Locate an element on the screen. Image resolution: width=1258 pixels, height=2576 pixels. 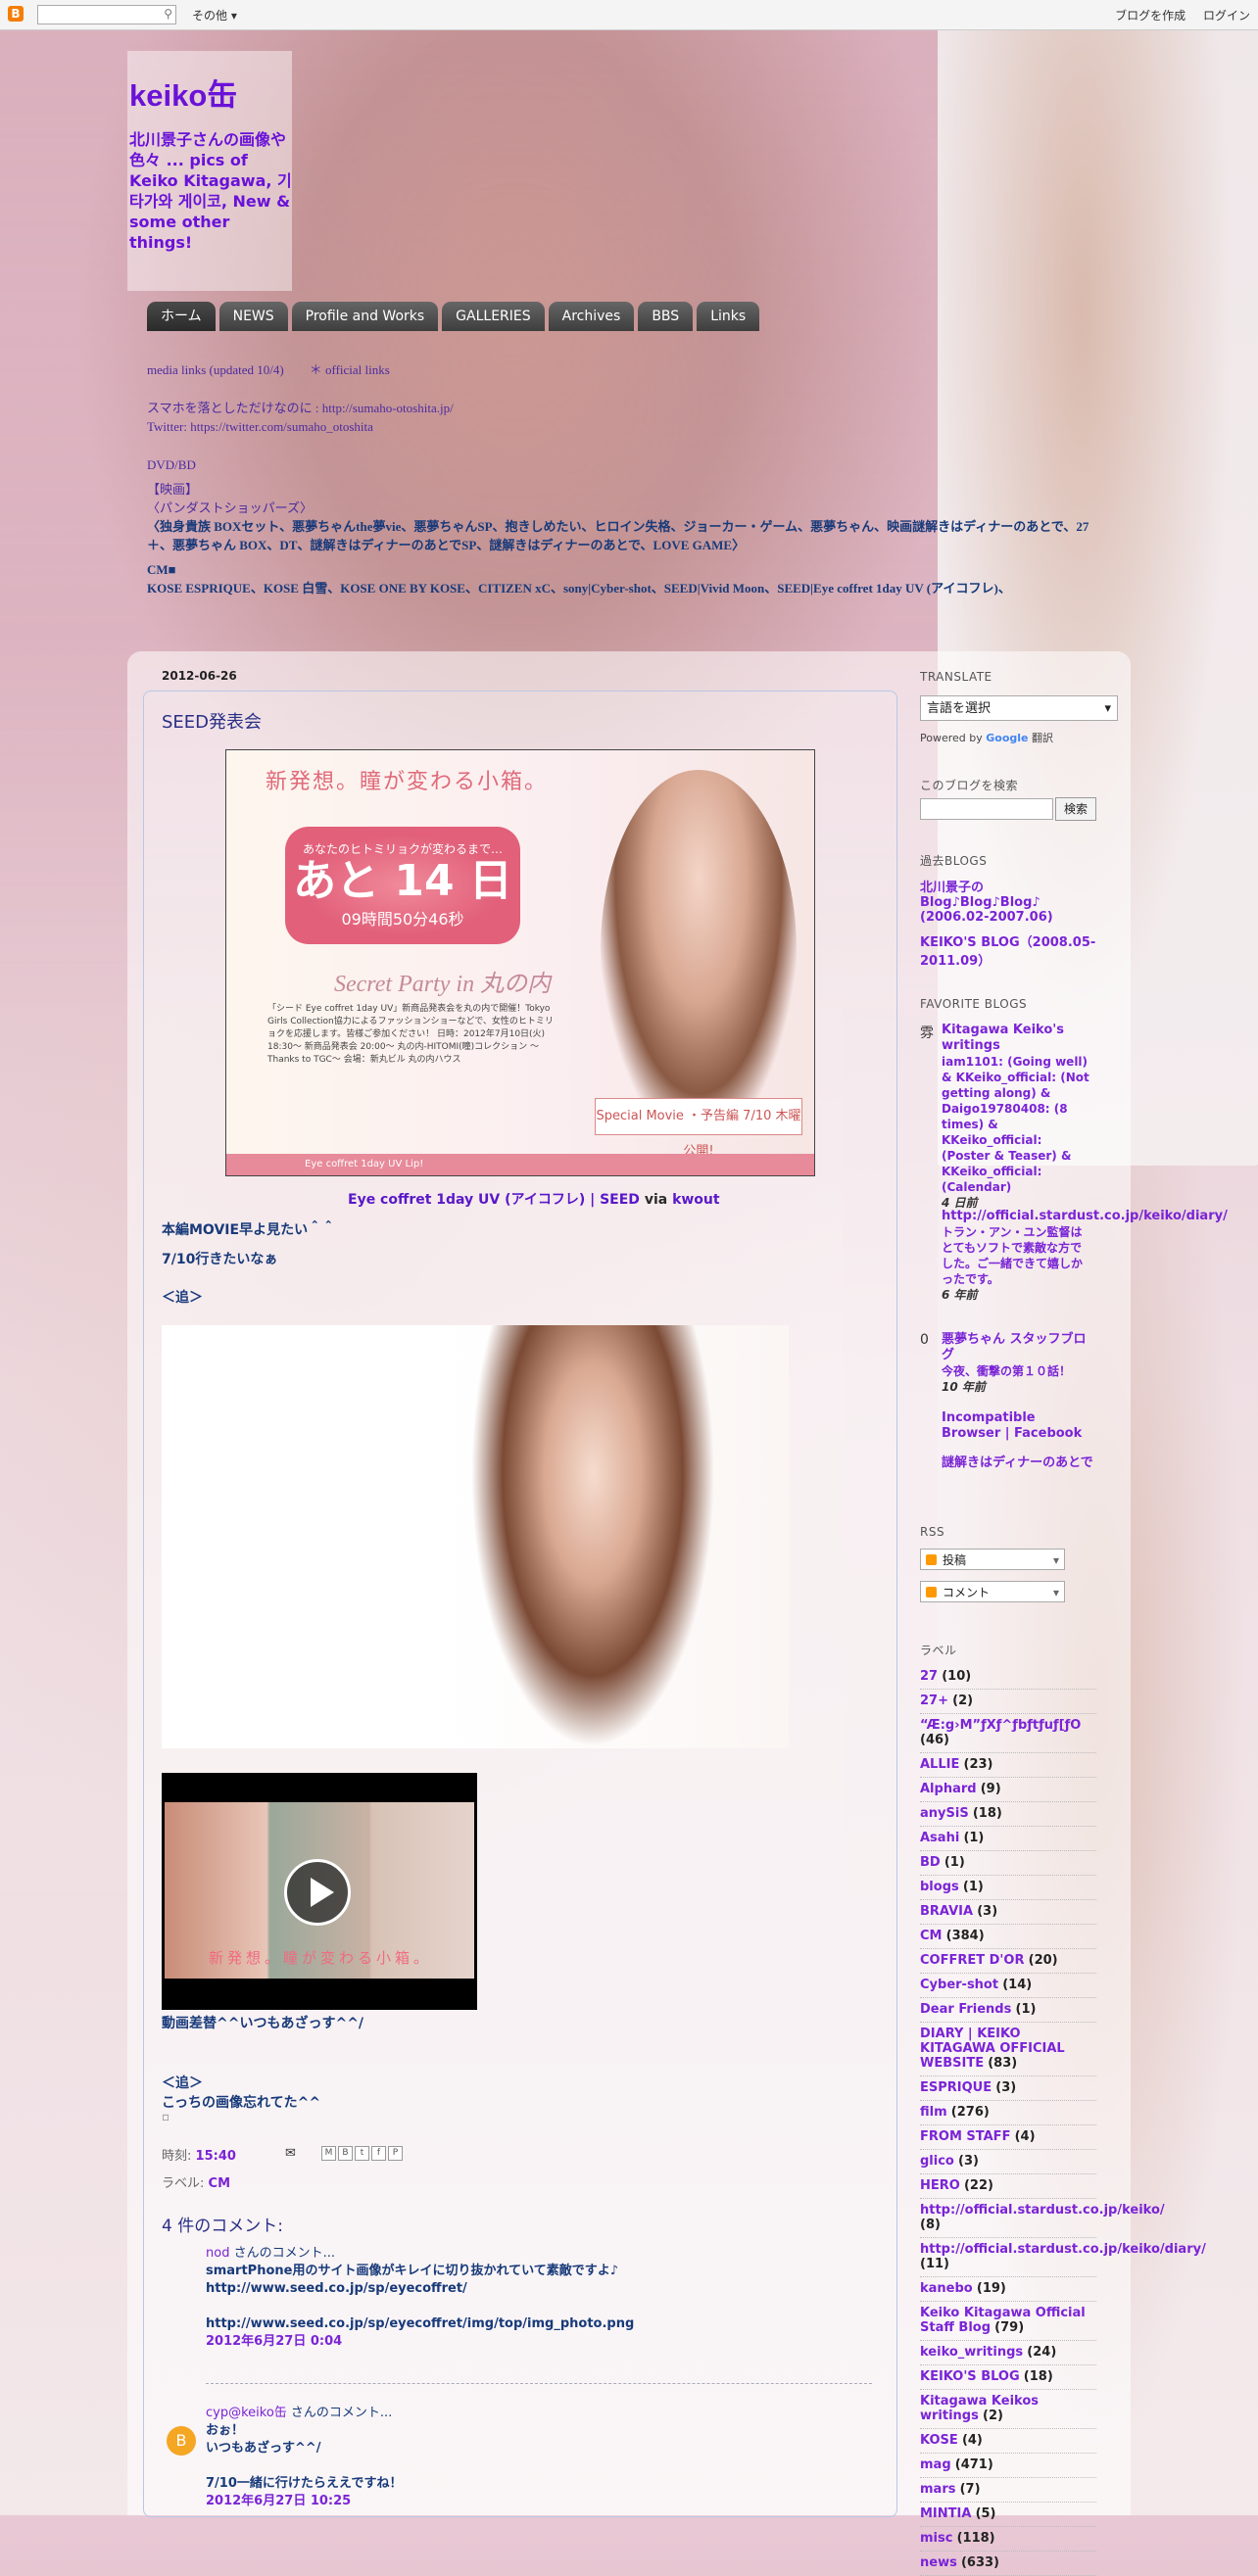
label-link: anySiS is located at coordinates (944, 1813).